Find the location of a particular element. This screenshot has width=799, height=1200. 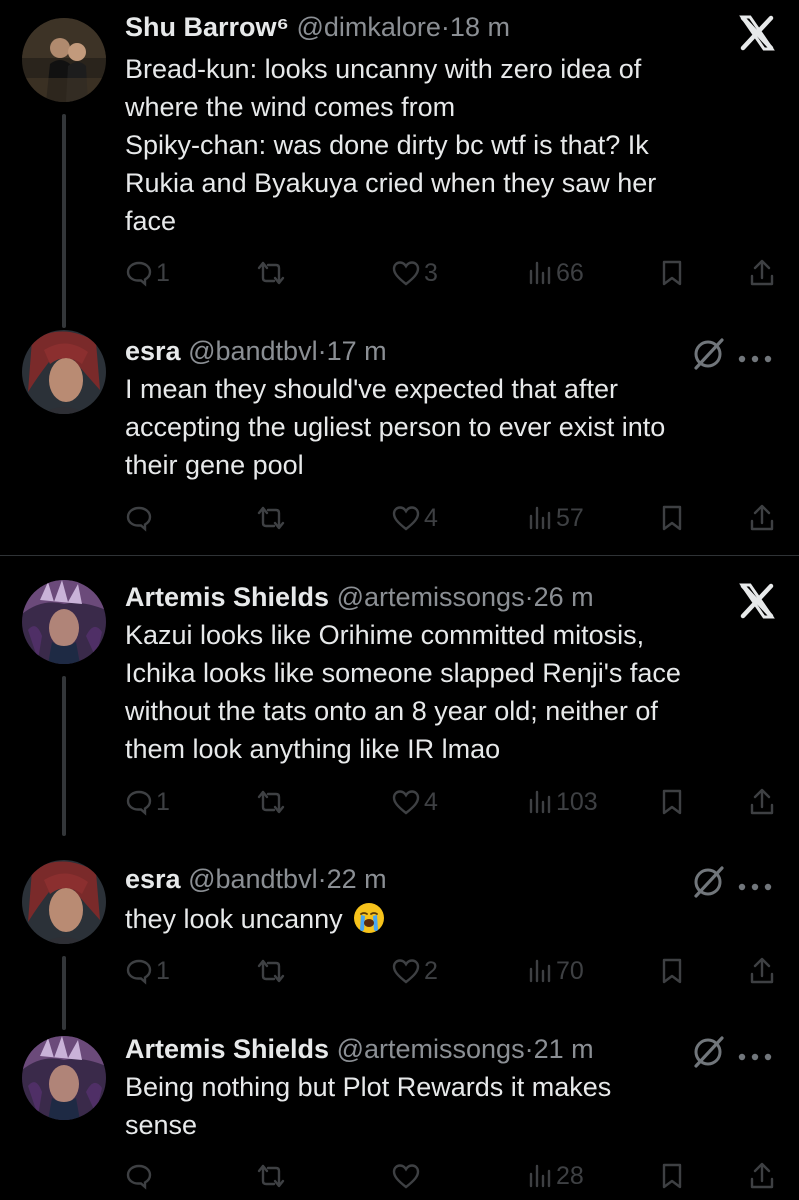

tweet-header: Shu Barrow⁶ @dimkalore·18 m is located at coordinates (407, 27).